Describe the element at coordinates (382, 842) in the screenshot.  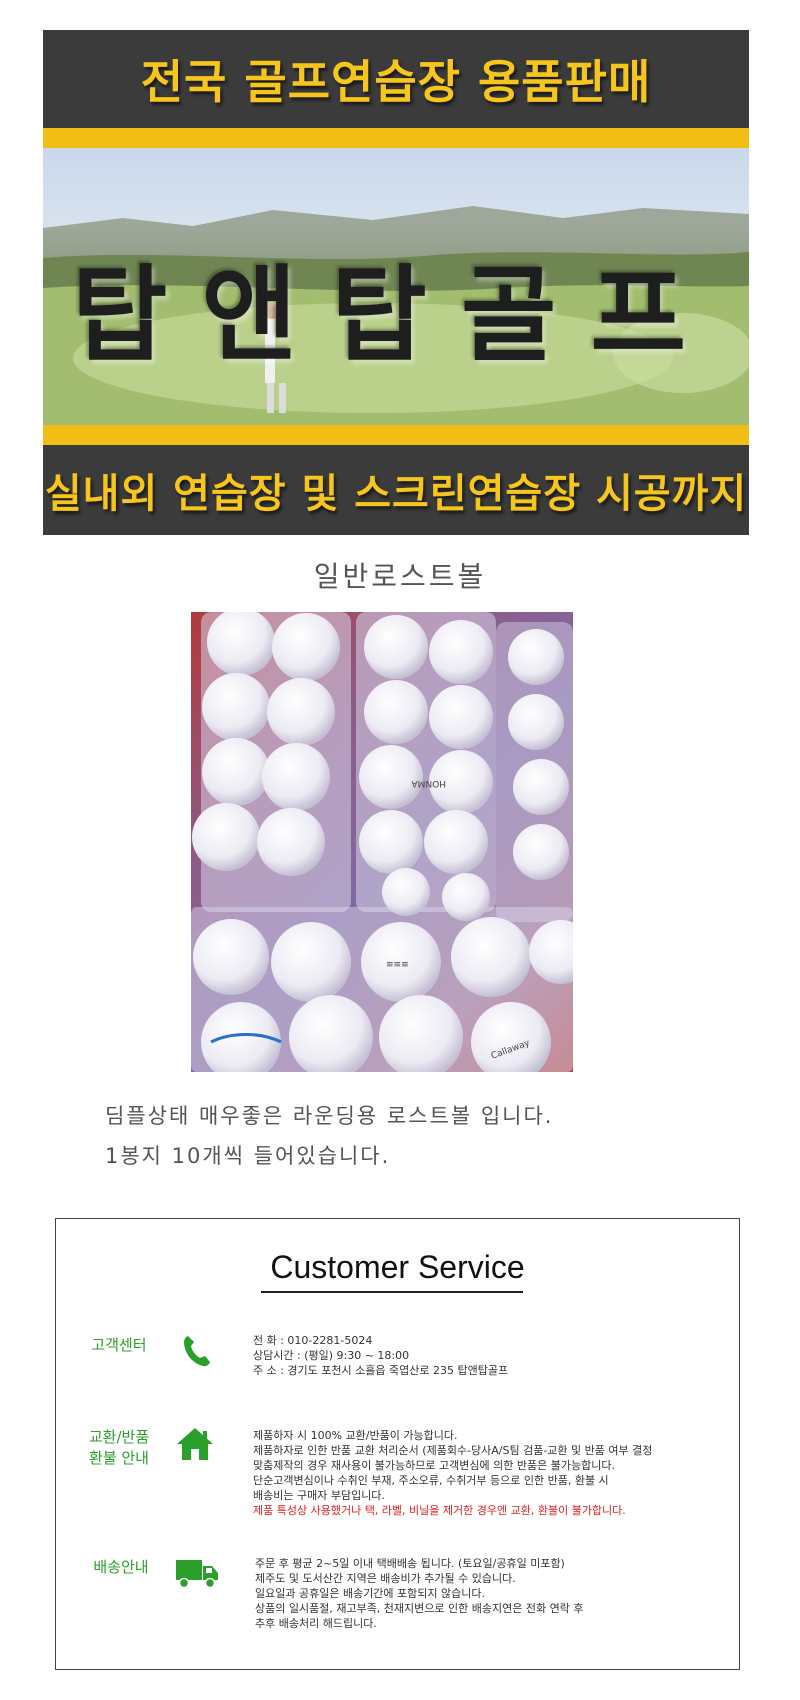
I see `golf-balls-photo: HONMA Callaway ≡≡≡` at that location.